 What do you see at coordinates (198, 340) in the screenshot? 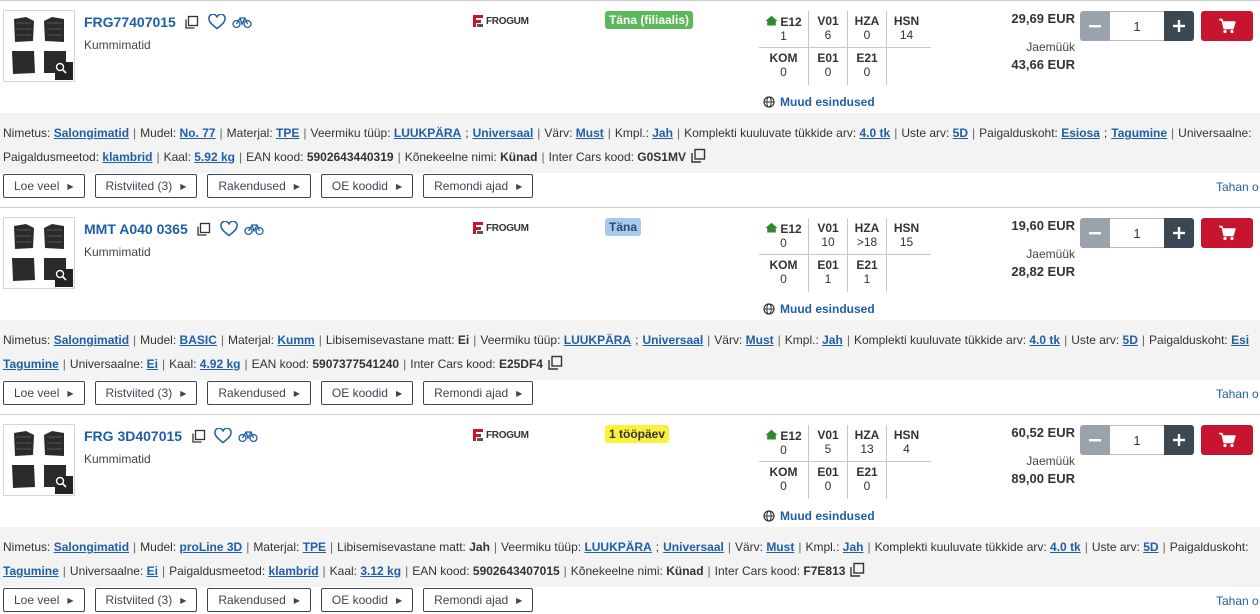
I see `attribute-value-link: BASIC` at bounding box center [198, 340].